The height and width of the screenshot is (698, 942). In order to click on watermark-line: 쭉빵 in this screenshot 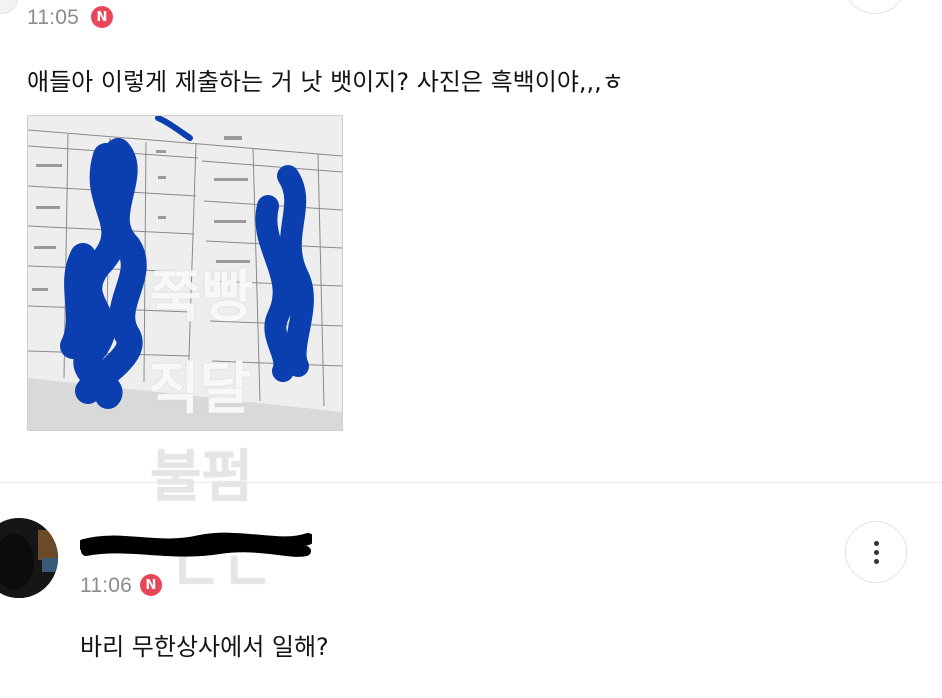, I will do `click(202, 297)`.